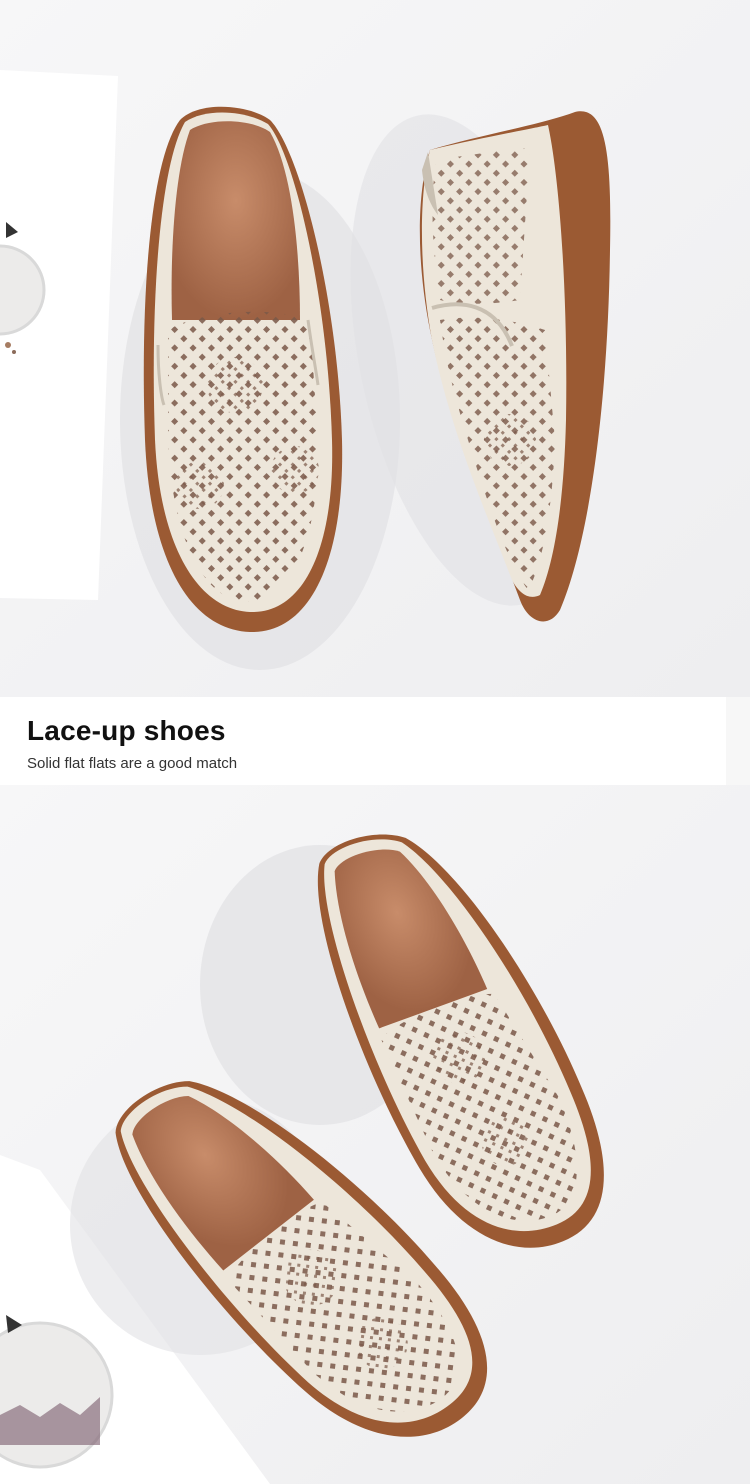 Image resolution: width=750 pixels, height=1484 pixels. Describe the element at coordinates (481, 226) in the screenshot. I see `shoe-perforation` at that location.